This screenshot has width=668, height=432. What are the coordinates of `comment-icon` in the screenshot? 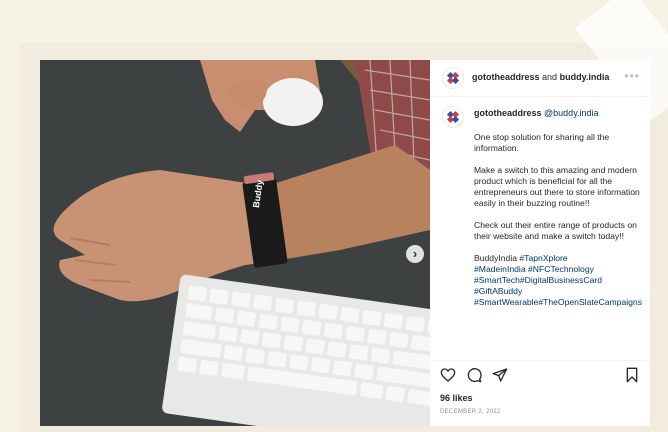 It's located at (474, 375).